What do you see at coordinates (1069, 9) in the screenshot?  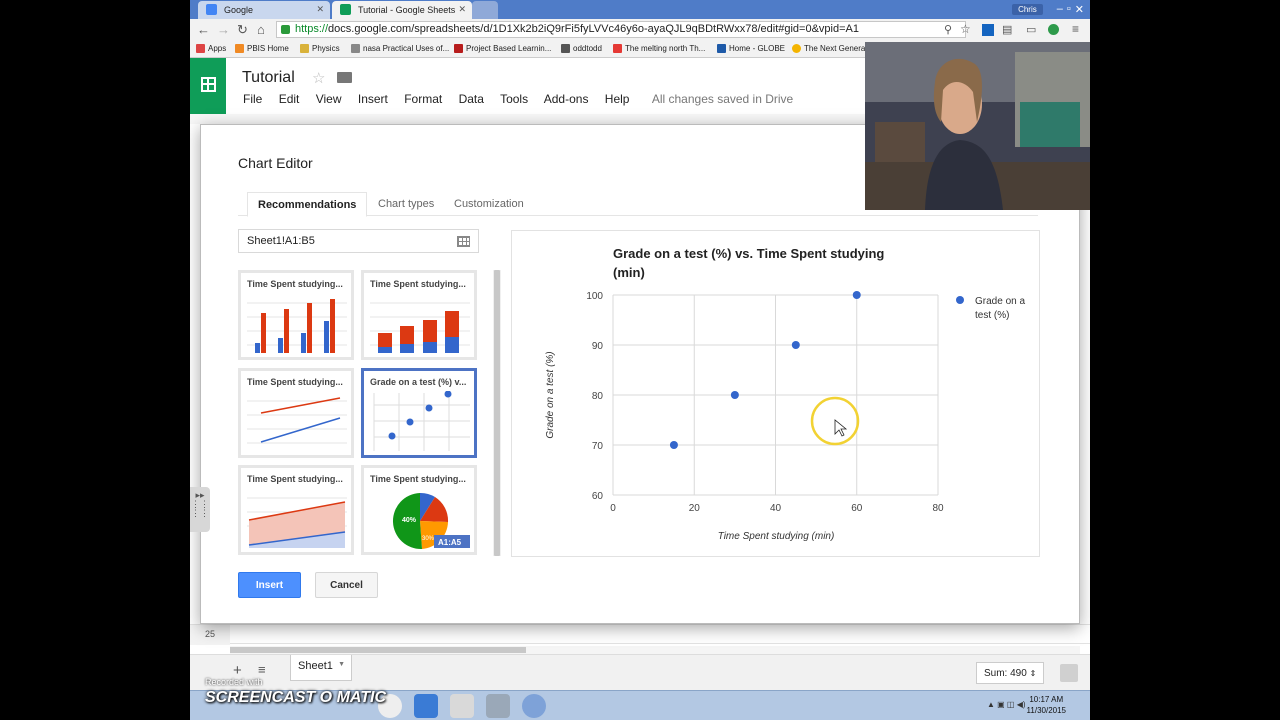 I see `restore-icon: ▫` at bounding box center [1069, 9].